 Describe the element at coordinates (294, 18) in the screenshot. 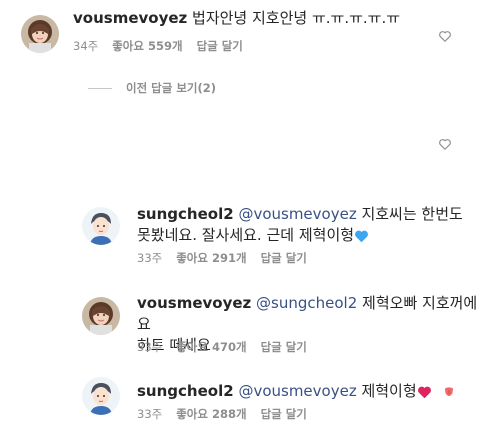

I see `comment-body: 법자안녕 지호안녕 ㅠ.ㅠ.ㅠ.ㅠ.ㅠ` at that location.